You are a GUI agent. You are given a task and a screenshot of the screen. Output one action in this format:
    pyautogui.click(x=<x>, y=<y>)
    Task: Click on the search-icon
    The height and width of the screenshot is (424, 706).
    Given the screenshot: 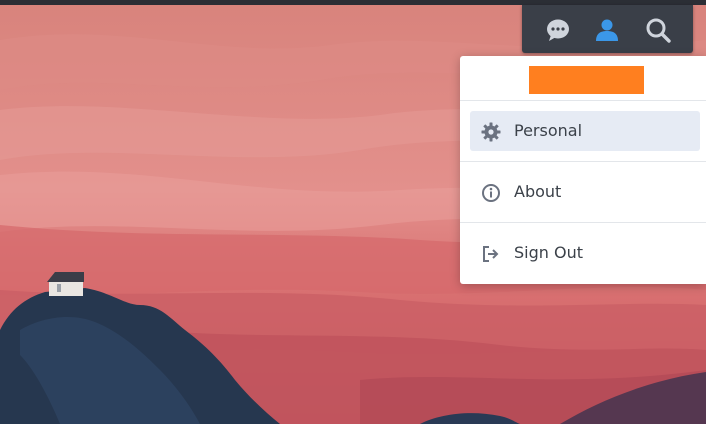 What is the action you would take?
    pyautogui.click(x=658, y=30)
    